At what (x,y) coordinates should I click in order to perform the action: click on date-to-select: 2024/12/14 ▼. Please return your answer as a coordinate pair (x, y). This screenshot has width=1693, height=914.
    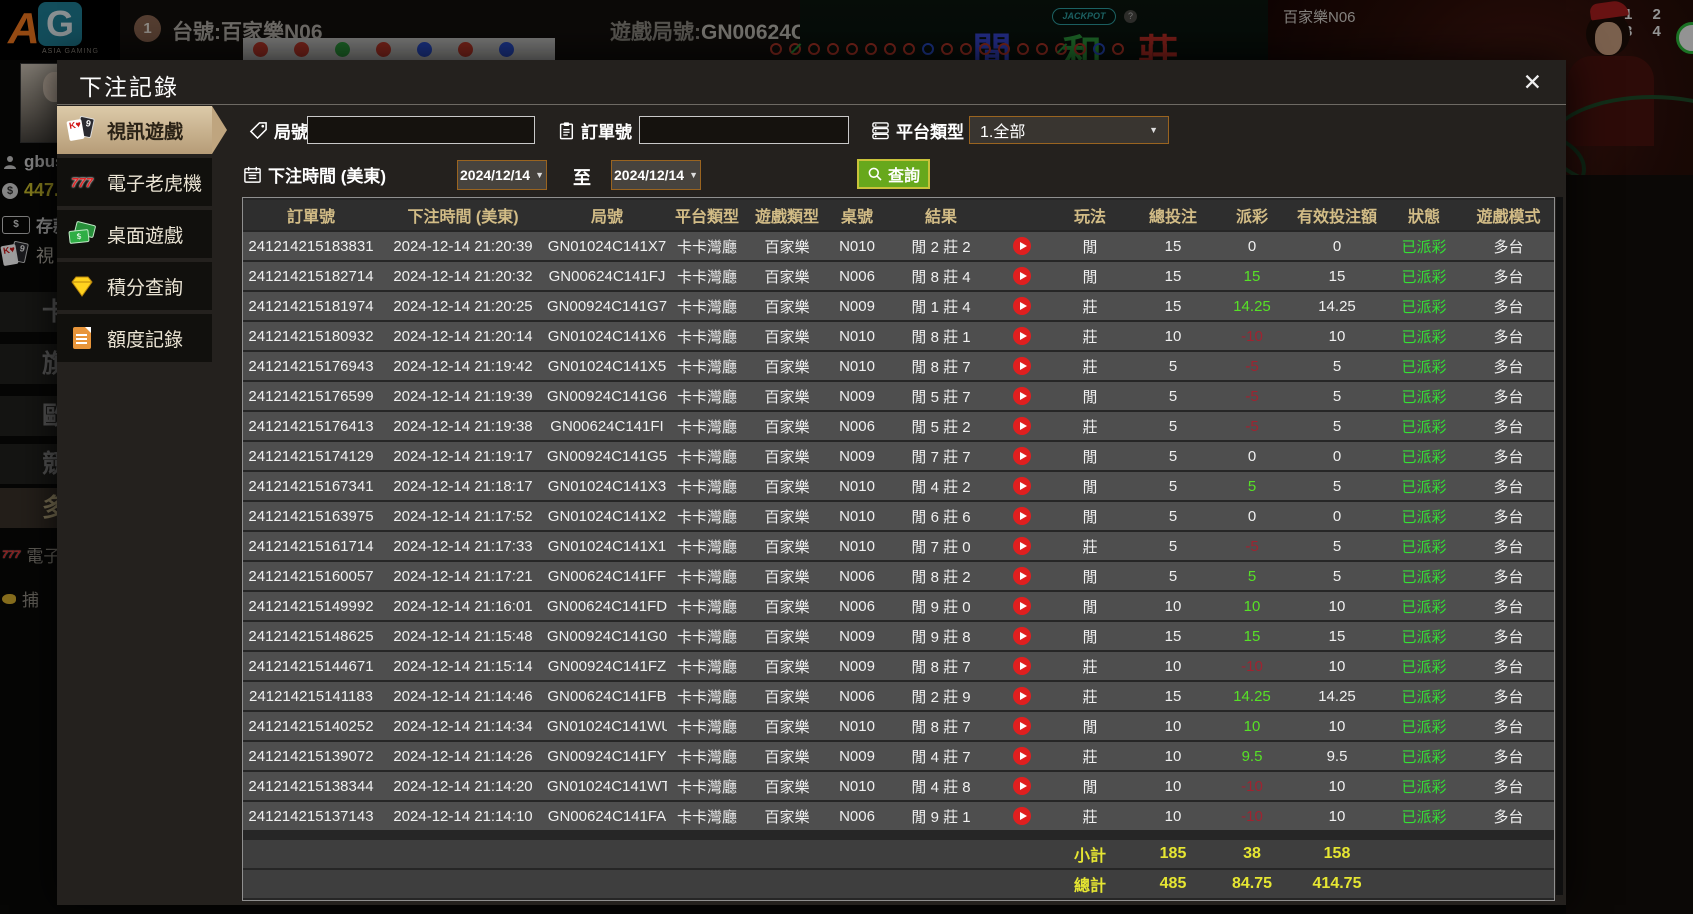
    Looking at the image, I should click on (656, 175).